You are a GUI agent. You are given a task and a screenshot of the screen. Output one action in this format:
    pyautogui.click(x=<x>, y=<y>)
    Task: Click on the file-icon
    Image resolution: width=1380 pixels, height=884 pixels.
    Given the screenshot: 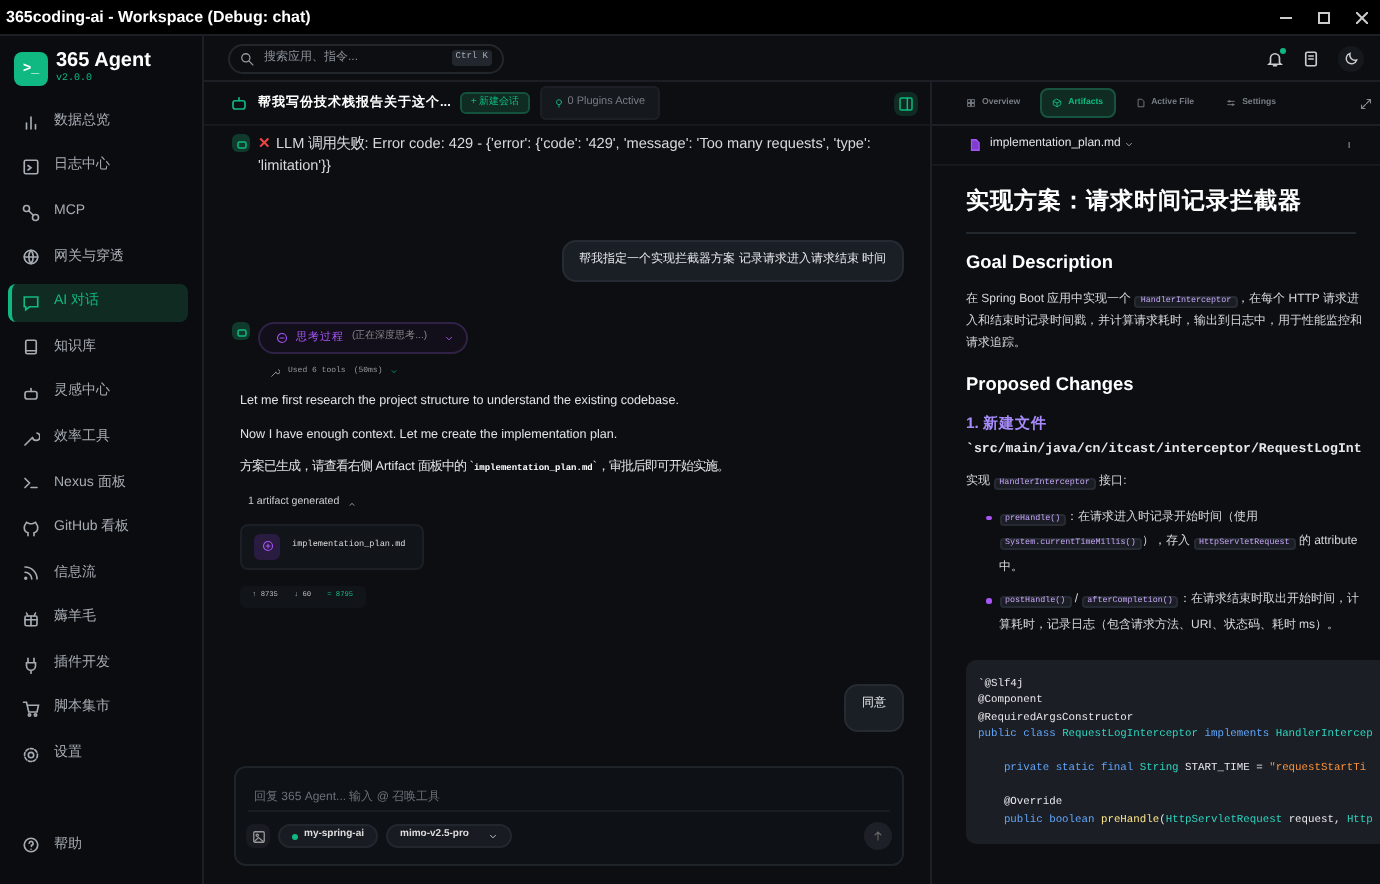 What is the action you would take?
    pyautogui.click(x=1140, y=103)
    